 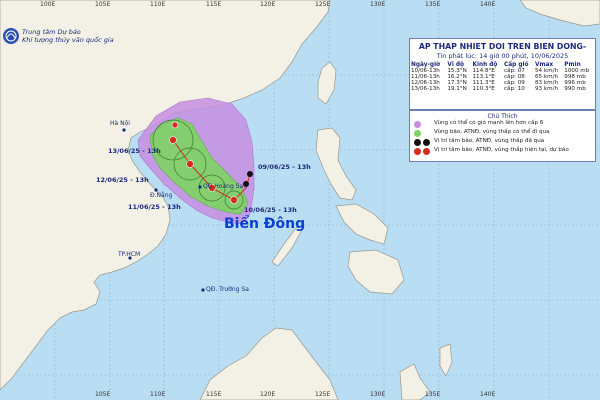 What do you see at coordinates (134, 151) in the screenshot?
I see `track-label-13: 13/06/25 - 13h` at bounding box center [134, 151].